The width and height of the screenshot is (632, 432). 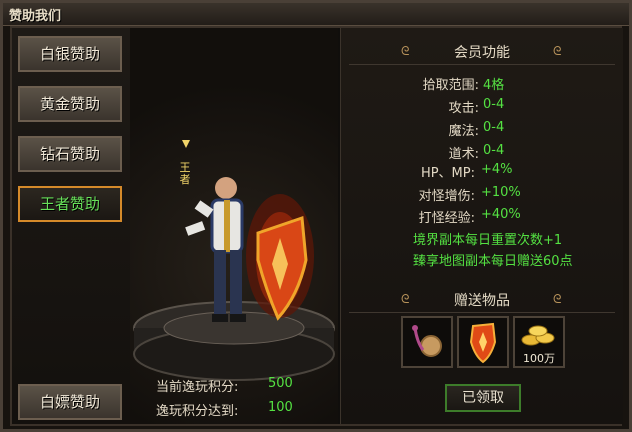 I want to click on title-bar: 赞助我们, so click(x=316, y=14).